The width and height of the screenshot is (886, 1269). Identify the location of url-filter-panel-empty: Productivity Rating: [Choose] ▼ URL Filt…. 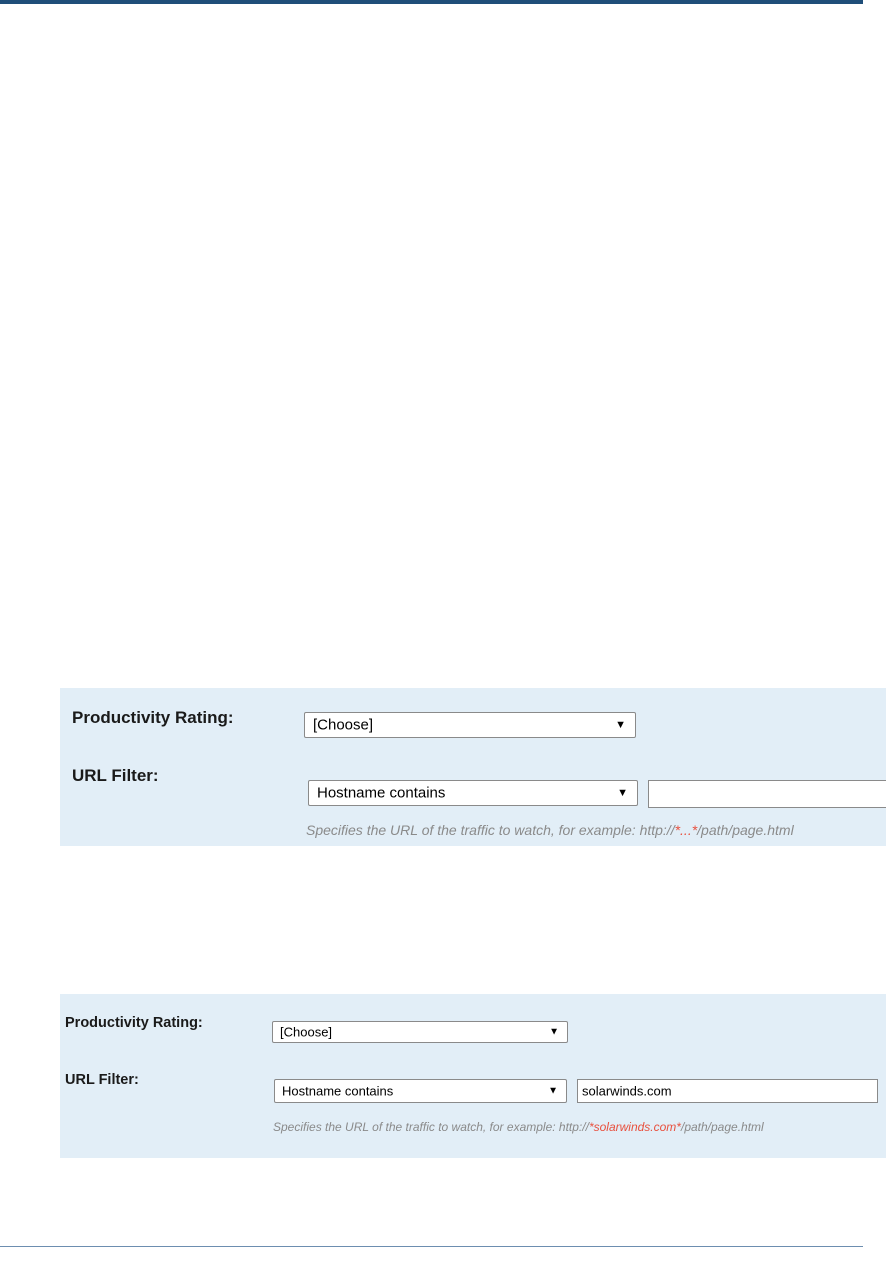
(473, 767).